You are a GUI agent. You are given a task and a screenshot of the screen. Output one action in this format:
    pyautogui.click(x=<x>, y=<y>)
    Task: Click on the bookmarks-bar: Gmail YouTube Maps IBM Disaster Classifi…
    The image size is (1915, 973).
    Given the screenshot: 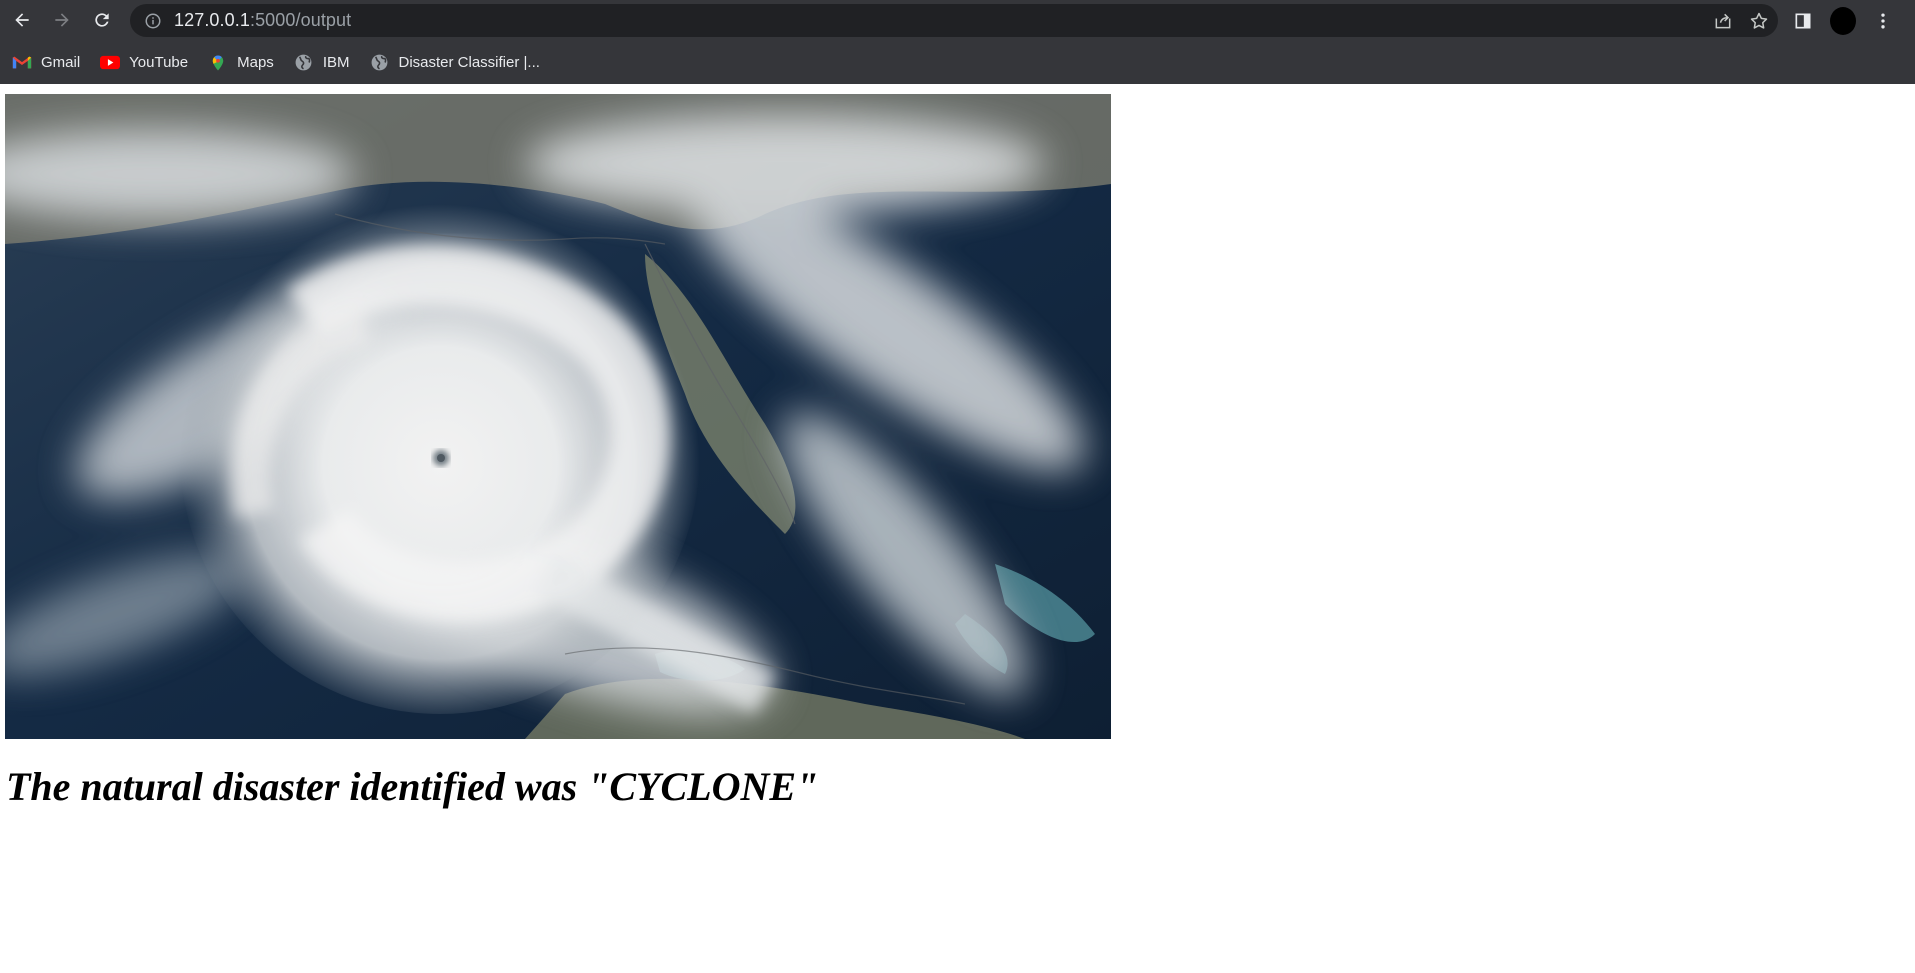 What is the action you would take?
    pyautogui.click(x=957, y=62)
    